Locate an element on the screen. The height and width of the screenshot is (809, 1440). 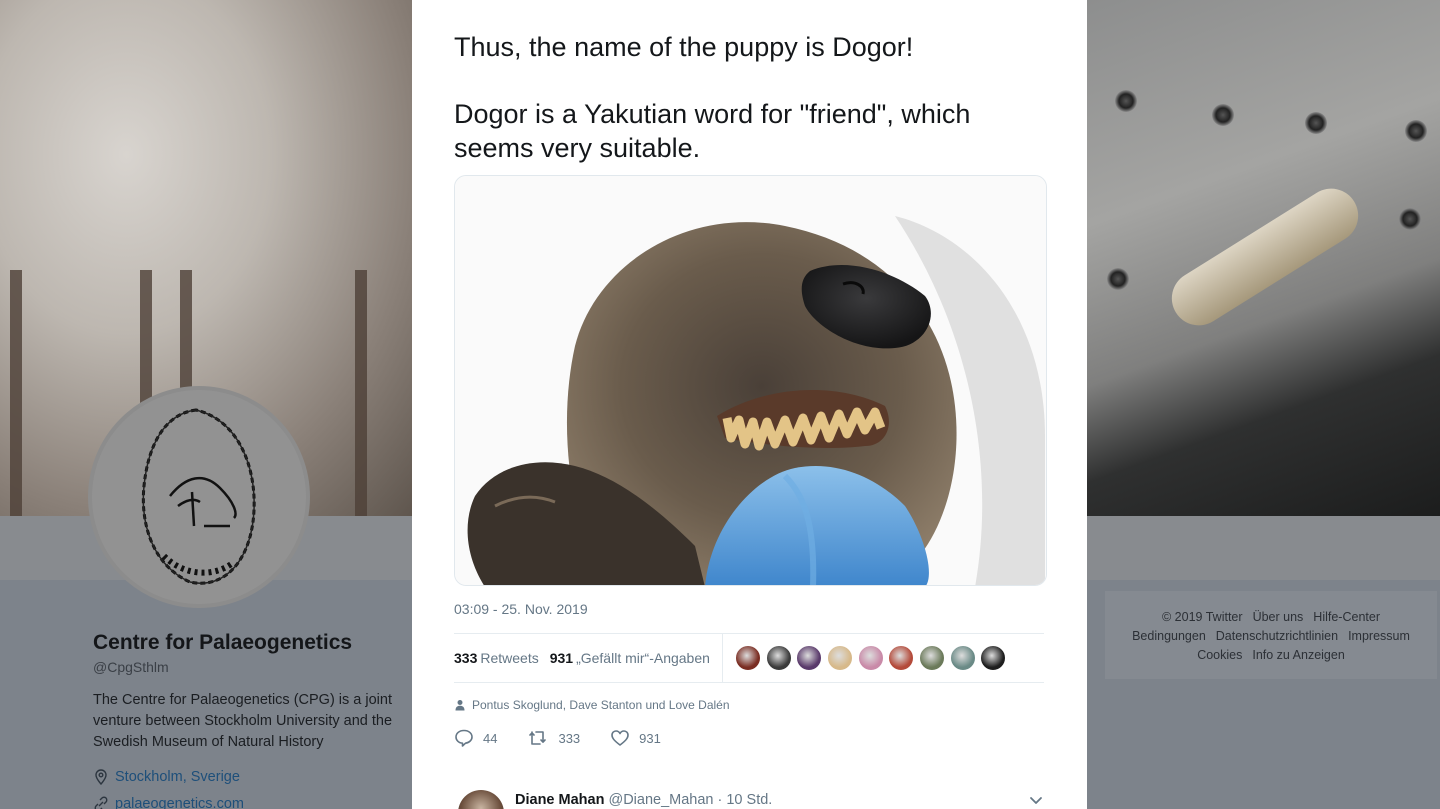
tweet-timestamp: 03:09 - 25. Nov. 2019 is located at coordinates (521, 609).